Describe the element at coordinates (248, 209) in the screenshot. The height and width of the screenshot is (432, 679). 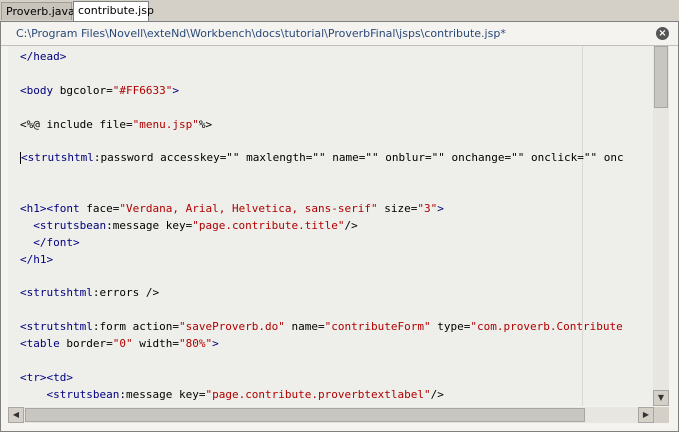
I see `code-token: "Verdana, Arial, Helvetica, sans-serif"` at that location.